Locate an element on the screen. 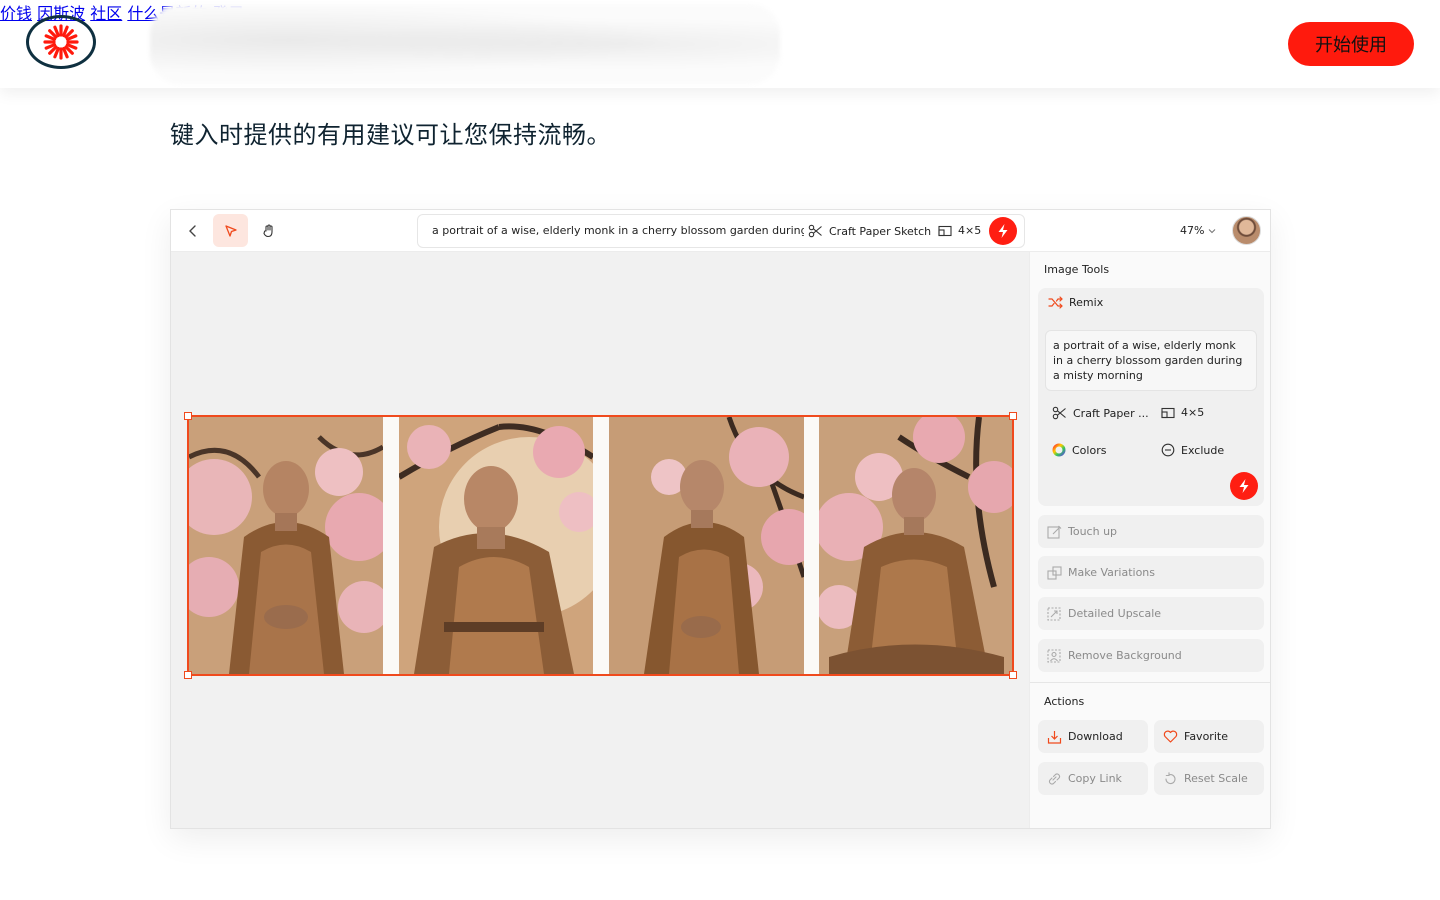 This screenshot has height=900, width=1440. favorite-button: Favorite is located at coordinates (1209, 736).